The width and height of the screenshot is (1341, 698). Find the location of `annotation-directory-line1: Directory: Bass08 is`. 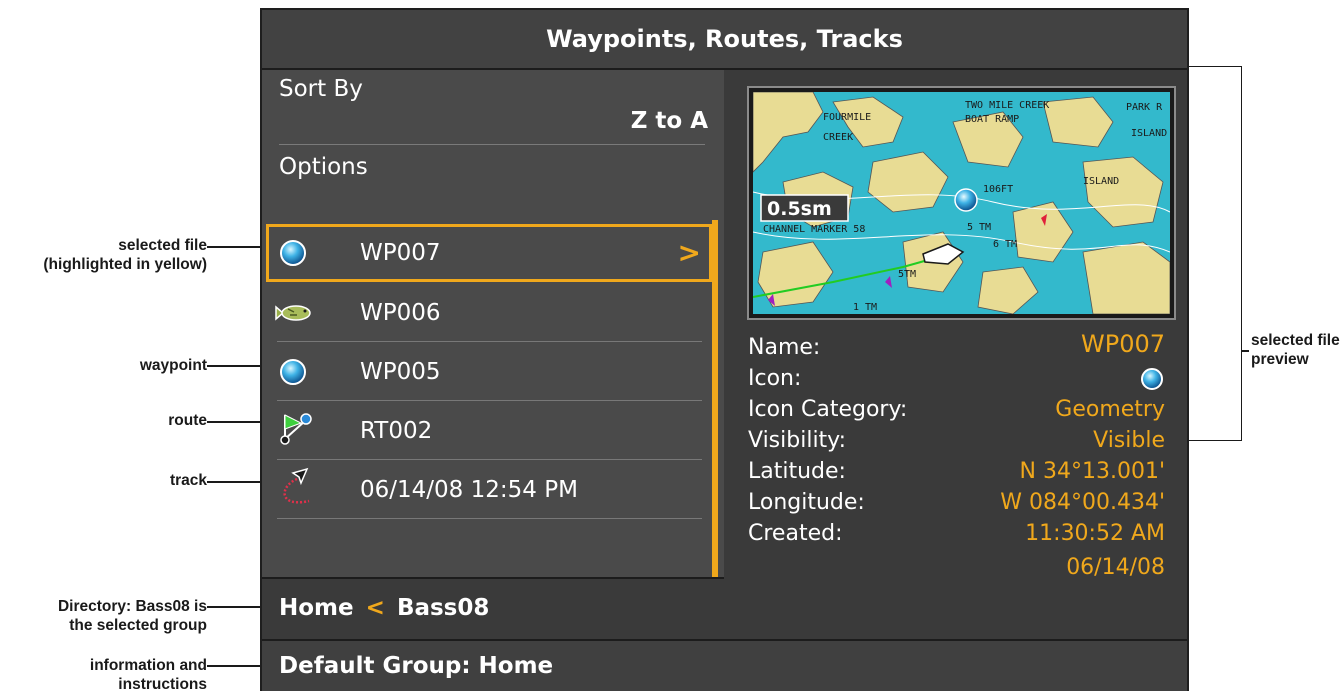

annotation-directory-line1: Directory: Bass08 is is located at coordinates (132, 606).